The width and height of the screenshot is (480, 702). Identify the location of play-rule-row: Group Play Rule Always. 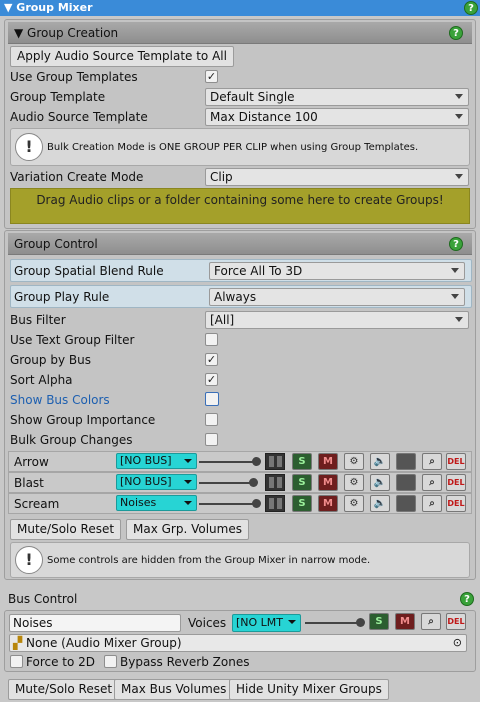
(241, 296).